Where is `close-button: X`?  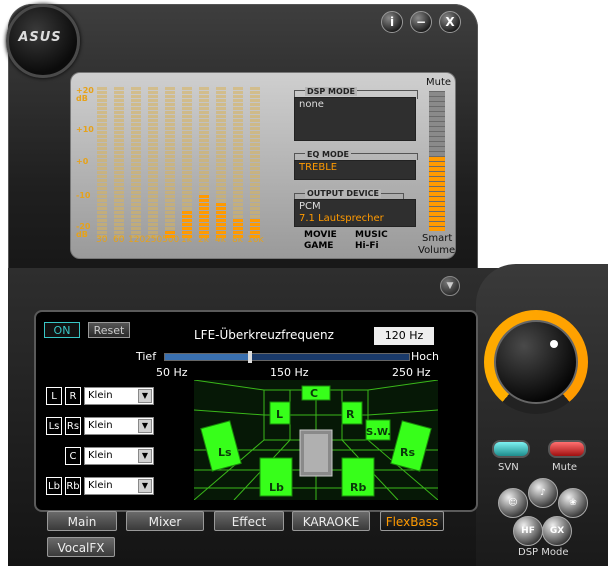
close-button: X is located at coordinates (450, 22).